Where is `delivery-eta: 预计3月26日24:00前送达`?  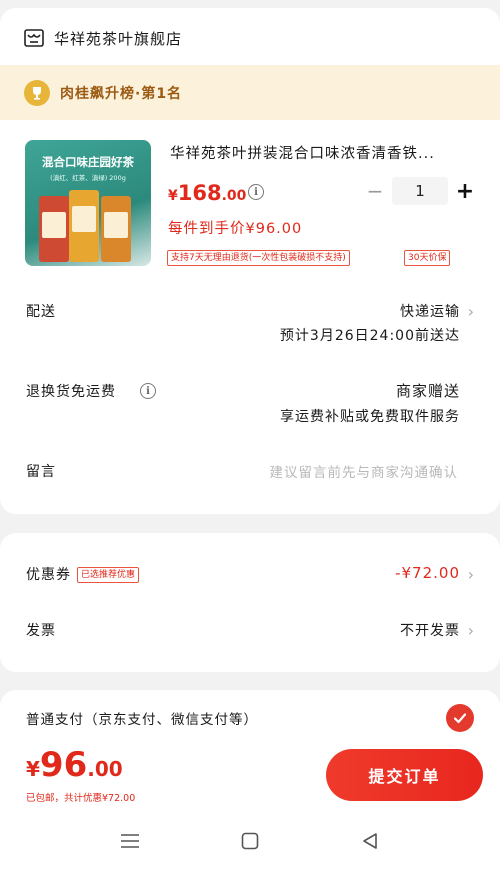 delivery-eta: 预计3月26日24:00前送达 is located at coordinates (369, 336).